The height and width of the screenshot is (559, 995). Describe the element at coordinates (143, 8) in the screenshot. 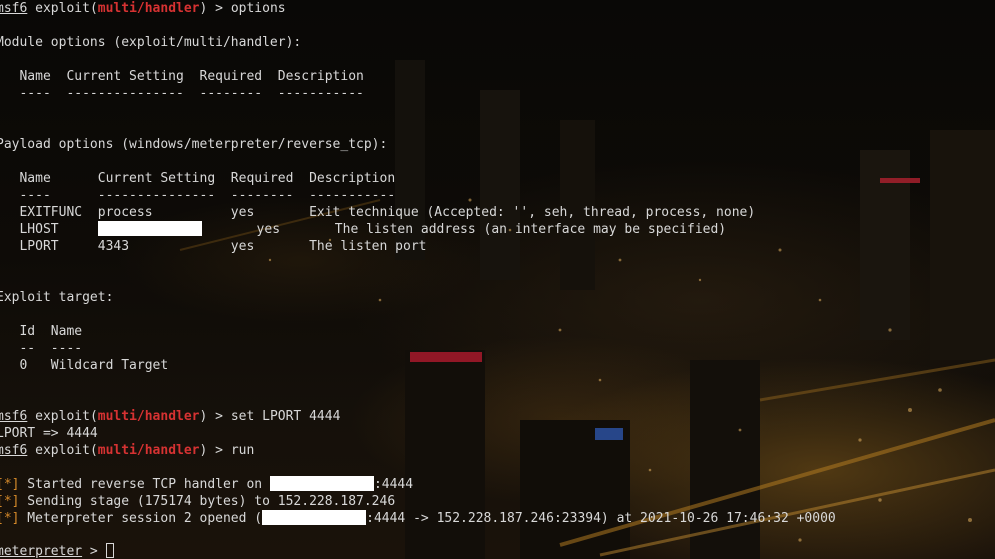

I see `prompt-line-options: msf6 exploit(multi/handler) > options` at that location.